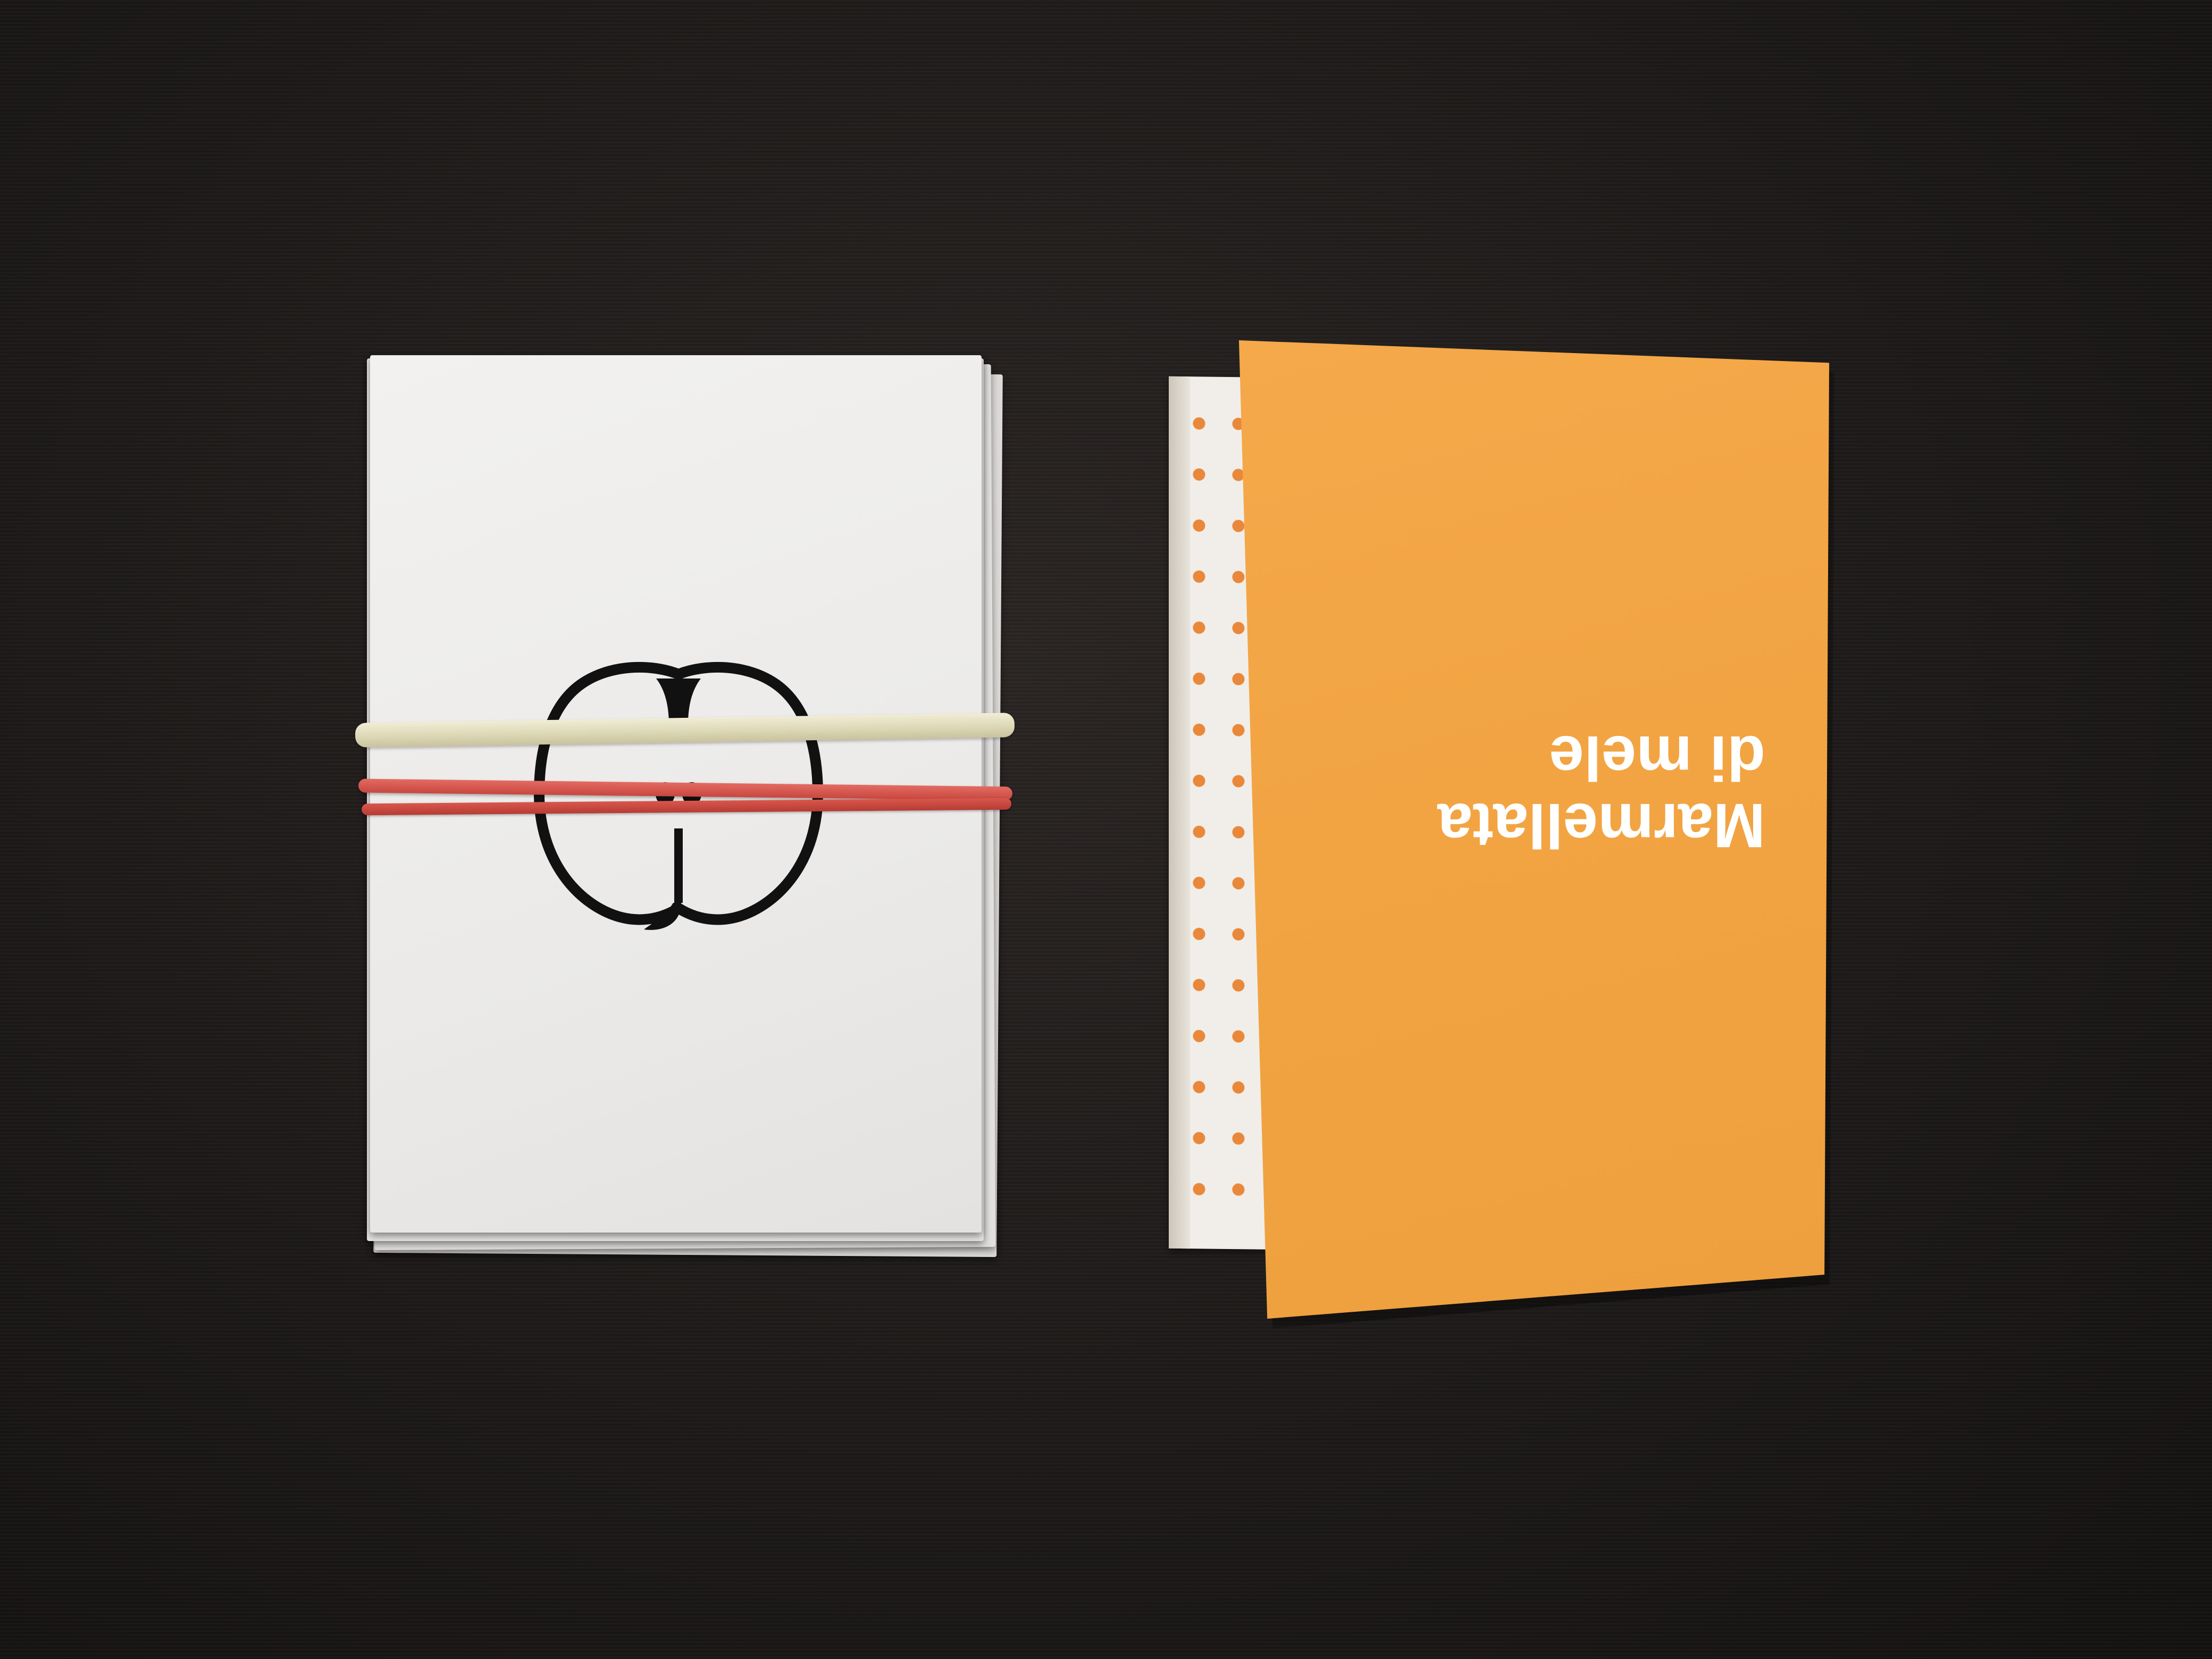 This screenshot has height=1659, width=2212. Describe the element at coordinates (1657, 757) in the screenshot. I see `cover-title-line-2: di mele` at that location.